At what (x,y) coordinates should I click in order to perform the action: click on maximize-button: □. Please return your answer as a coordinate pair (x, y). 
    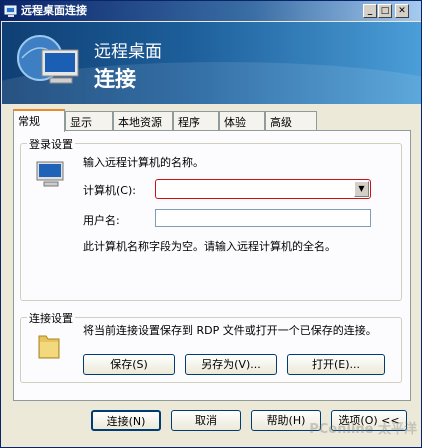
    Looking at the image, I should click on (385, 11).